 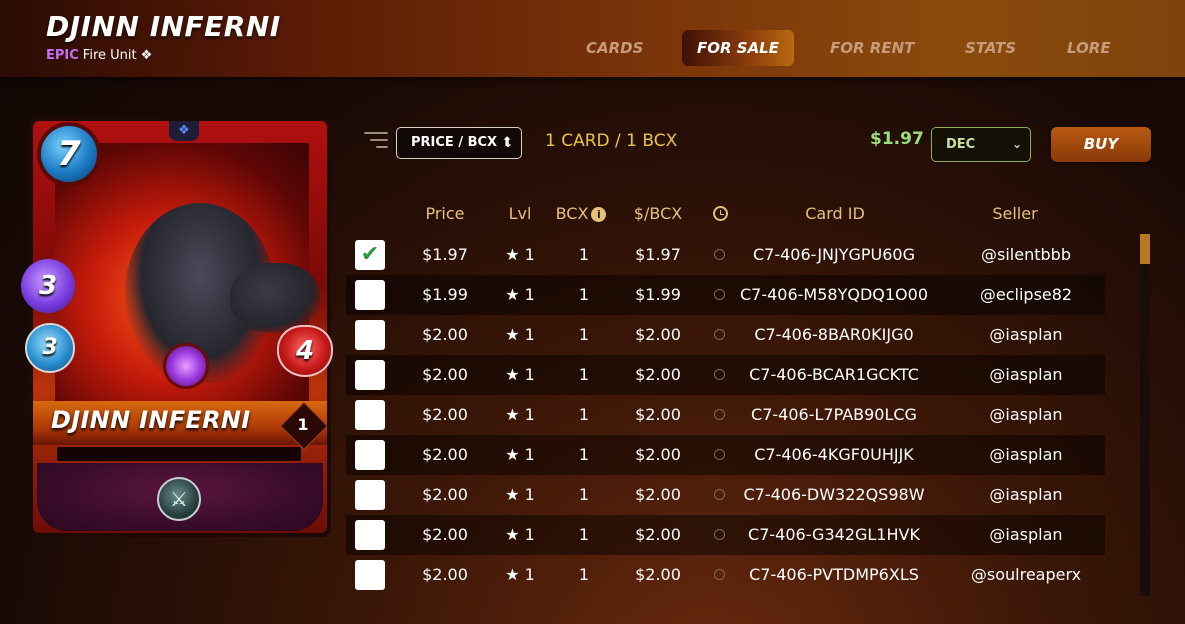 I want to click on currency-select: DEC ⌄, so click(x=981, y=144).